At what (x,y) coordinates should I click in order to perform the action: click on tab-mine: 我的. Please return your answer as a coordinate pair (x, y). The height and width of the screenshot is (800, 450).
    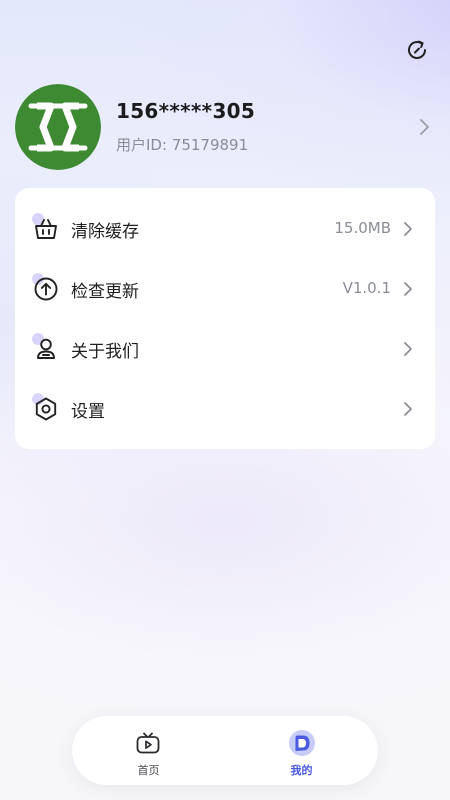
    Looking at the image, I should click on (301, 750).